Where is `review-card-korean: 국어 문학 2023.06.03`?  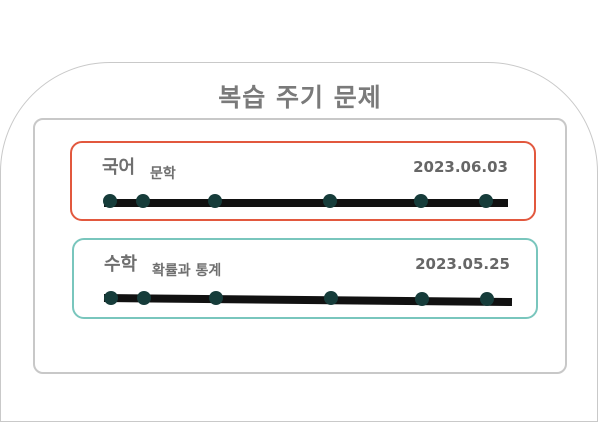
review-card-korean: 국어 문학 2023.06.03 is located at coordinates (303, 181).